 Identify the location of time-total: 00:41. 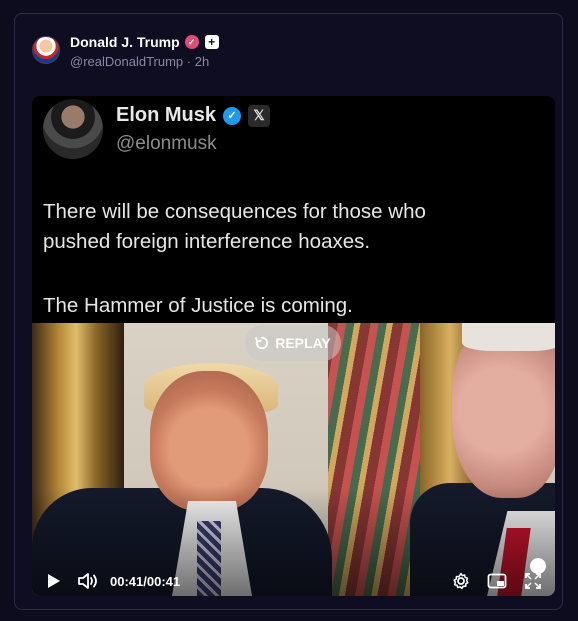
(163, 581).